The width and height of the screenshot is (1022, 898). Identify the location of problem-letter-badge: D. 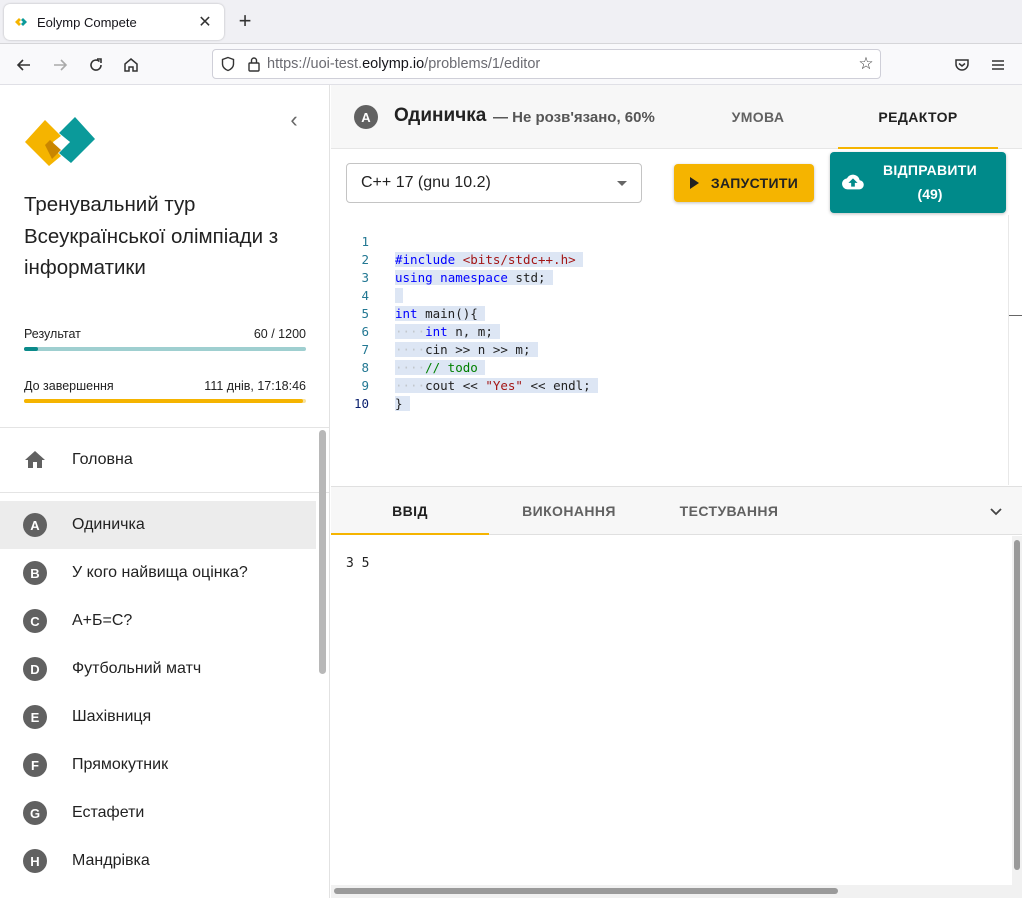
(35, 669).